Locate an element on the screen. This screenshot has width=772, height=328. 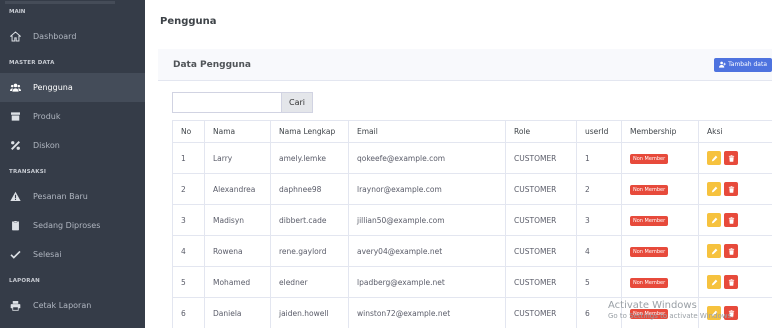
cell-email: qokeefe@example.com is located at coordinates (427, 158).